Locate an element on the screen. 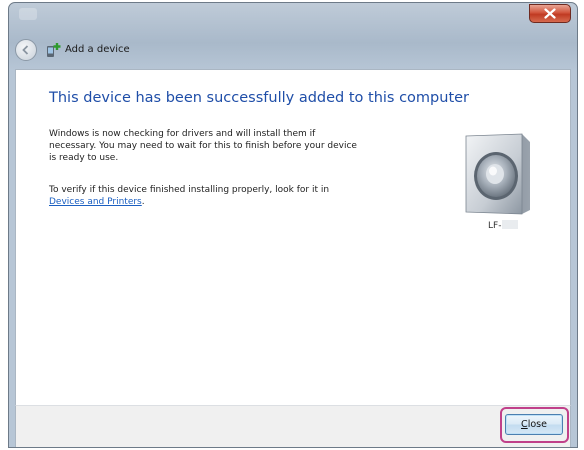  back-button is located at coordinates (26, 50).